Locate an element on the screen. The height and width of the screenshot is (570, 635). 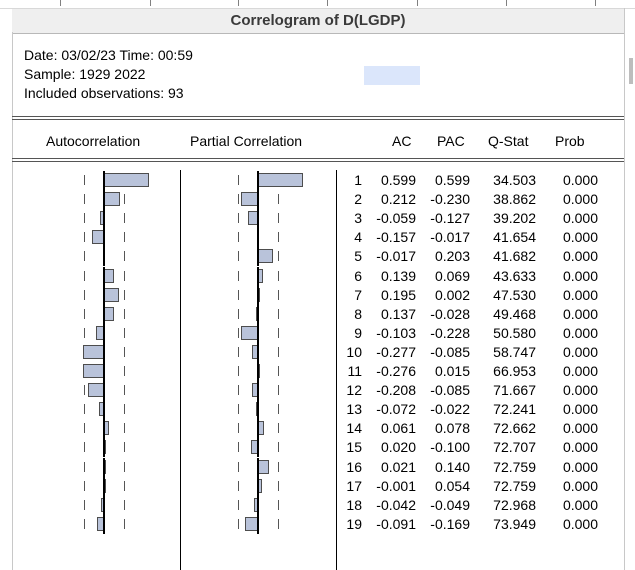
pac-value: -0.085 is located at coordinates (450, 351).